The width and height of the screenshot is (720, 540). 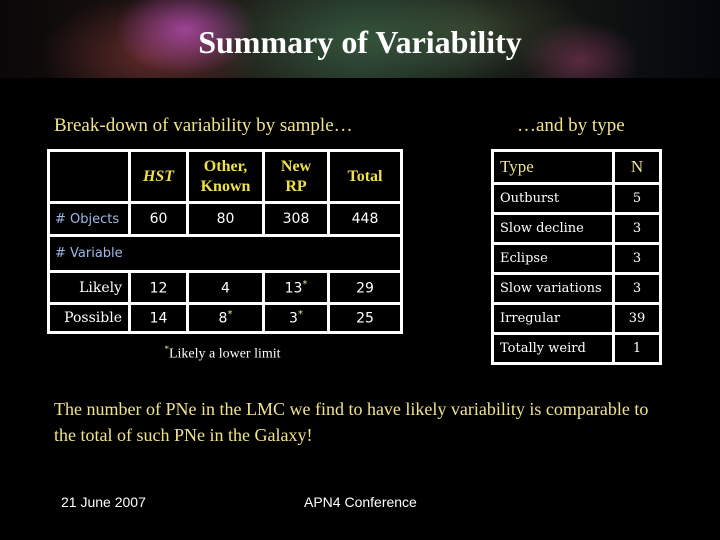 What do you see at coordinates (553, 258) in the screenshot?
I see `type-name: Eclipse` at bounding box center [553, 258].